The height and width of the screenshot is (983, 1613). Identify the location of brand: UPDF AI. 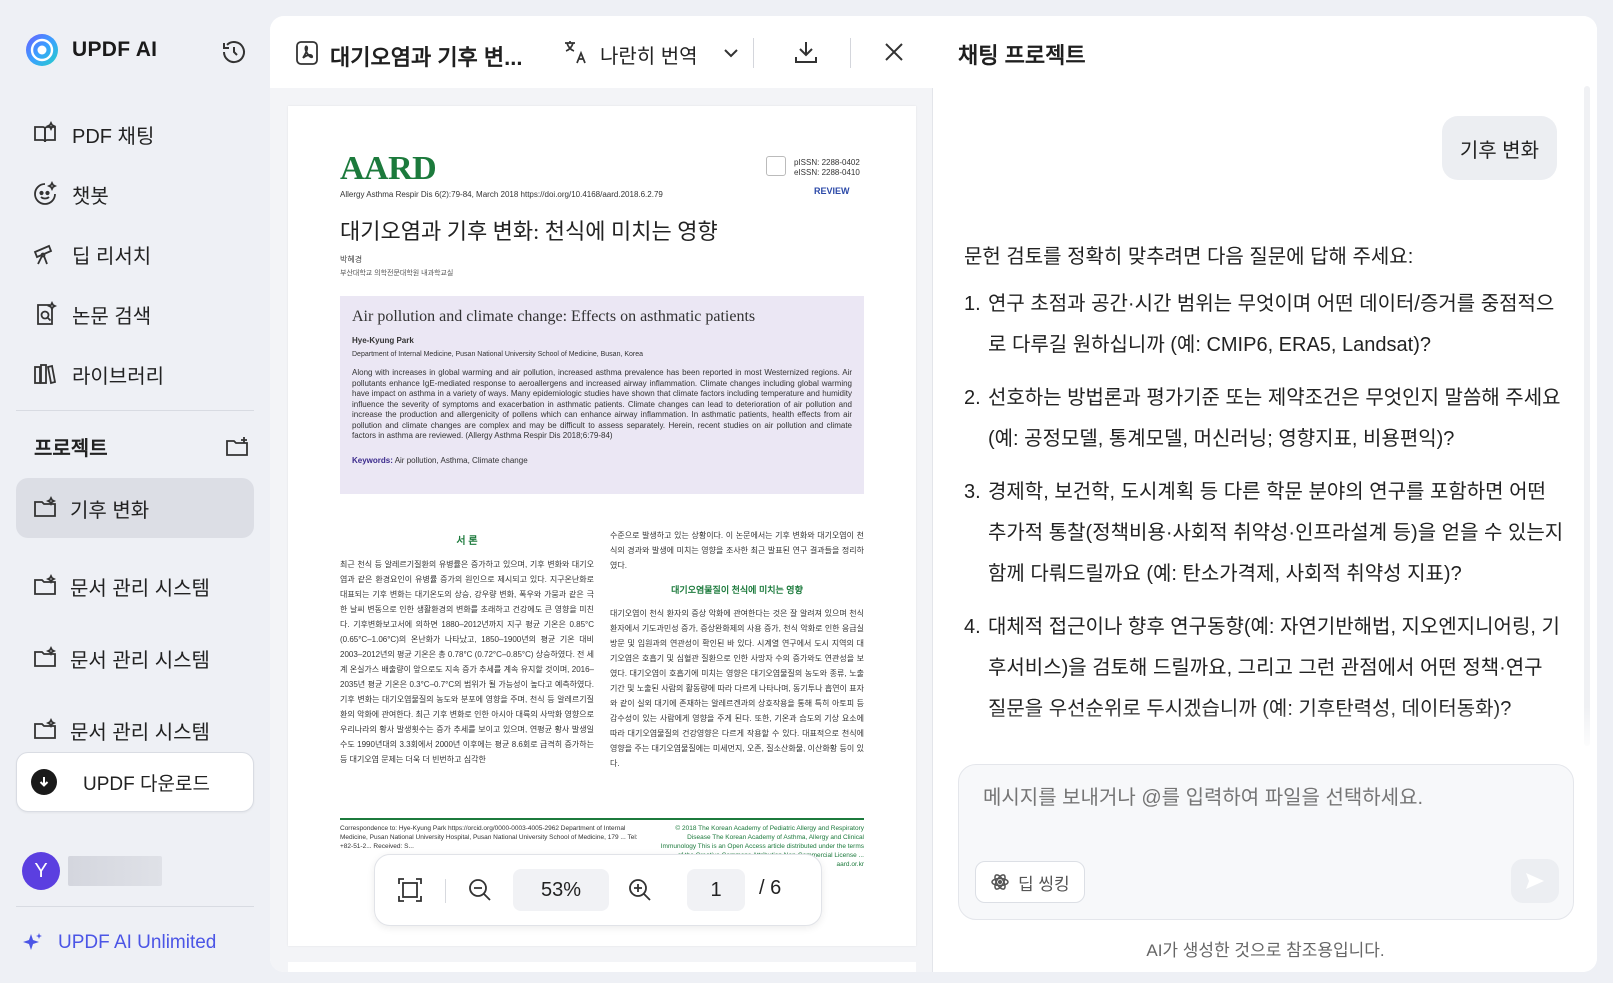
(90, 50).